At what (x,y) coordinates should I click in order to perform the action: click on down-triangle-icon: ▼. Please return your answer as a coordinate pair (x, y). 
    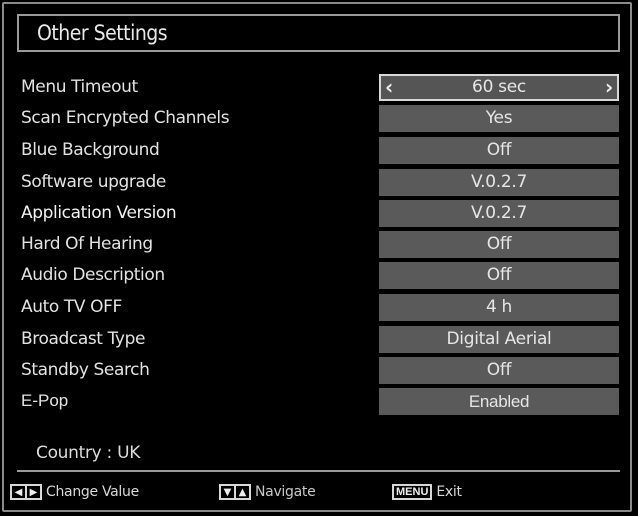
    Looking at the image, I should click on (227, 492).